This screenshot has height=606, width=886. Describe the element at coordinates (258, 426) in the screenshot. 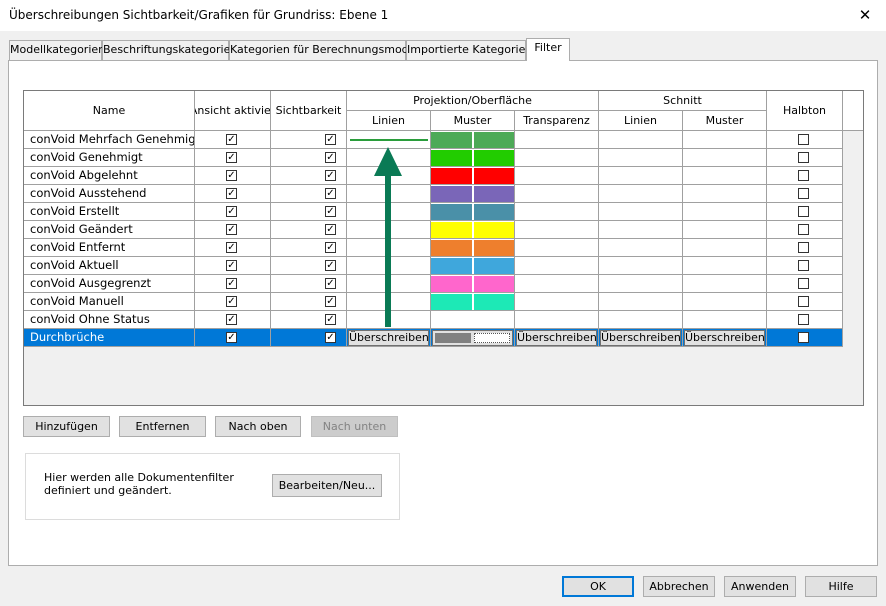

I see `move-up-button: Nach oben` at that location.